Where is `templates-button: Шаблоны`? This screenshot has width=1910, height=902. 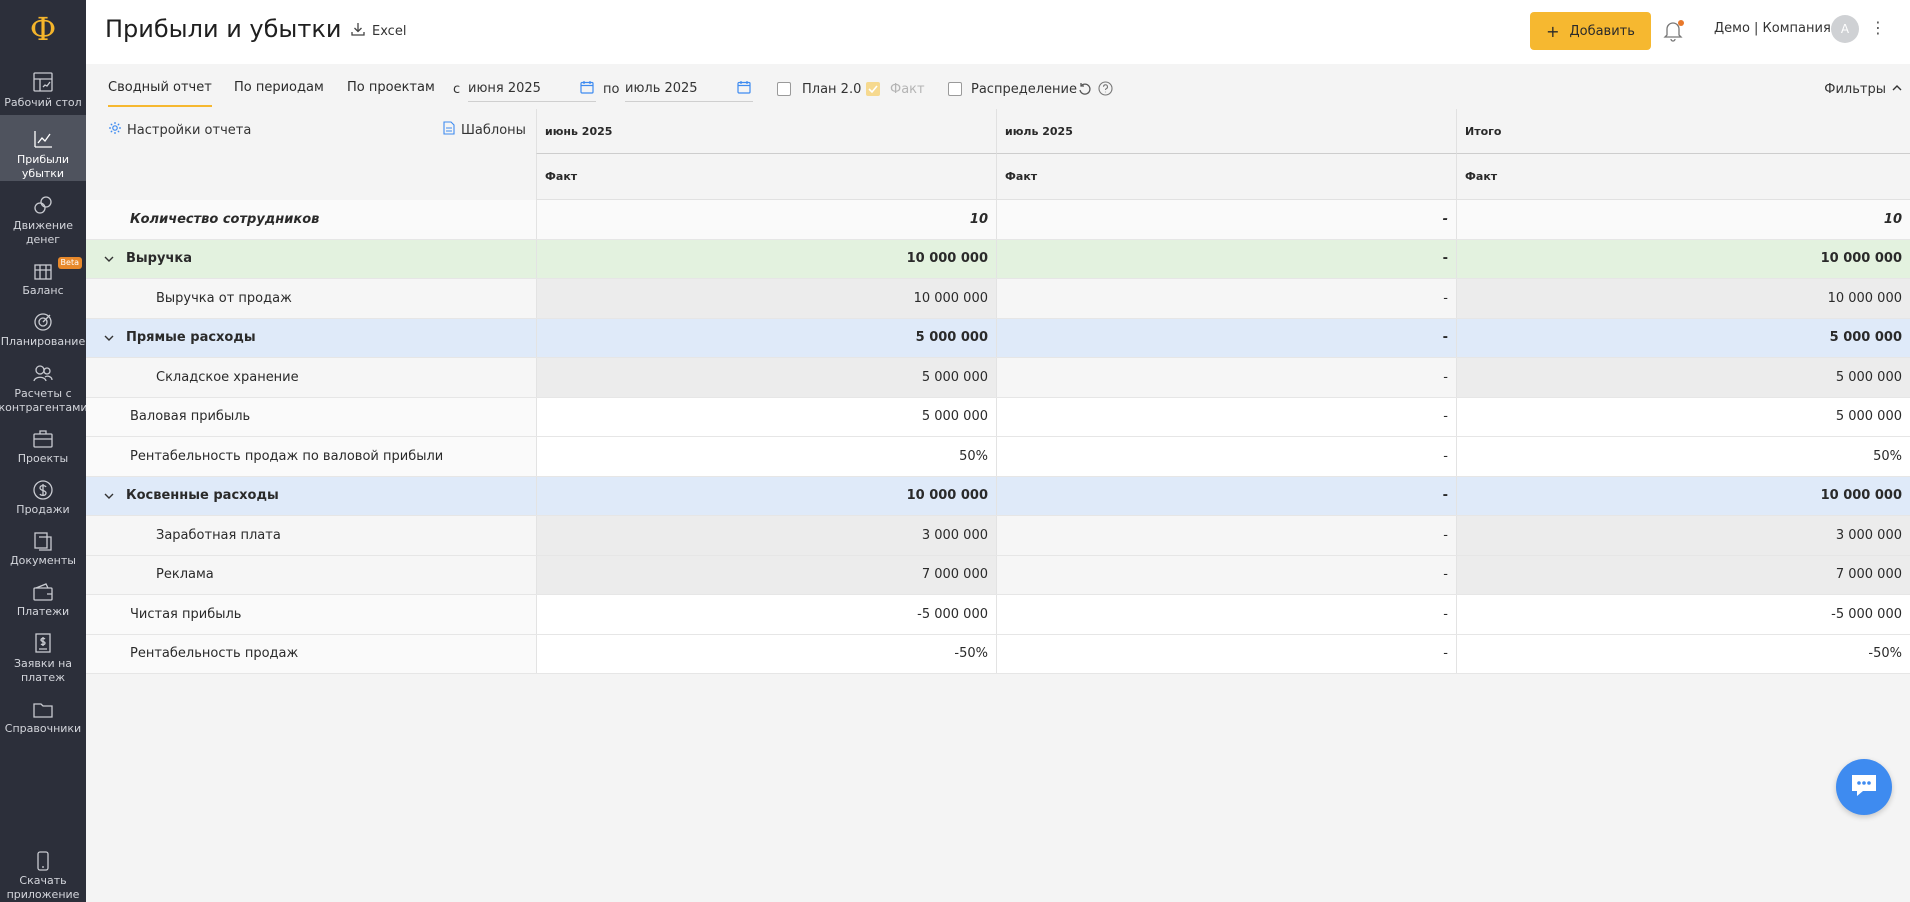
templates-button: Шаблоны is located at coordinates (484, 130).